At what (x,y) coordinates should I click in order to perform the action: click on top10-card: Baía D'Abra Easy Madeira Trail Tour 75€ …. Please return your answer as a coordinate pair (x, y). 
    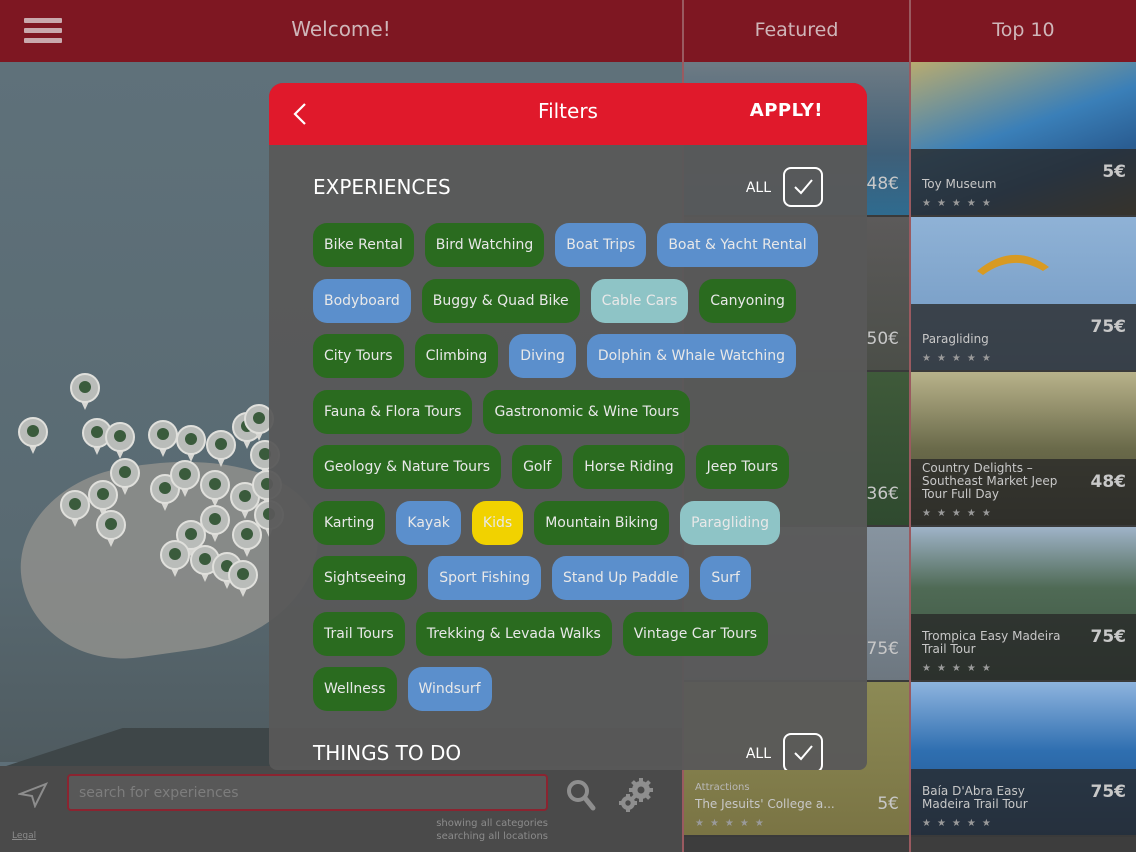
    Looking at the image, I should click on (1023, 759).